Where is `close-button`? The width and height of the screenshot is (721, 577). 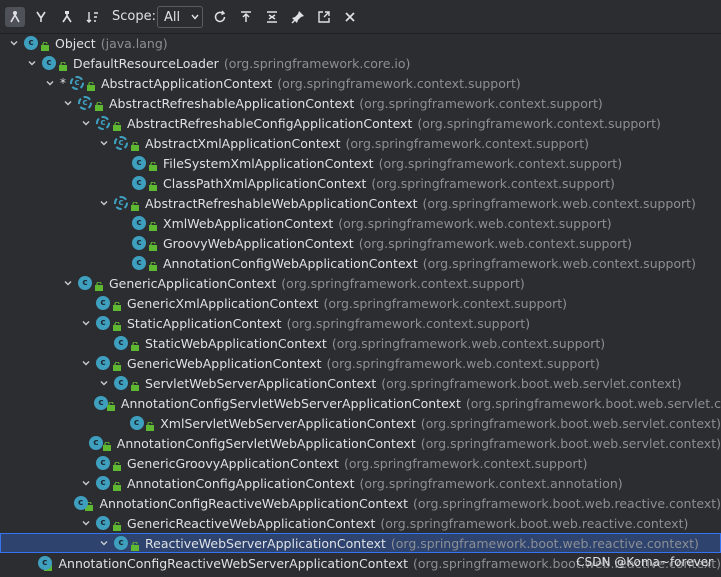
close-button is located at coordinates (350, 17).